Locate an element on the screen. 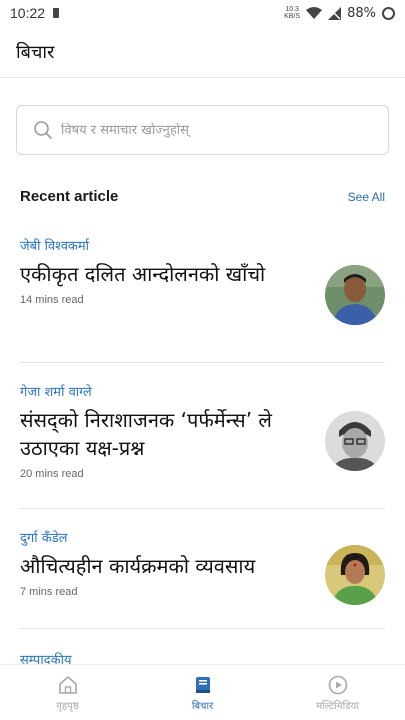 The height and width of the screenshot is (720, 405). search-box is located at coordinates (202, 130).